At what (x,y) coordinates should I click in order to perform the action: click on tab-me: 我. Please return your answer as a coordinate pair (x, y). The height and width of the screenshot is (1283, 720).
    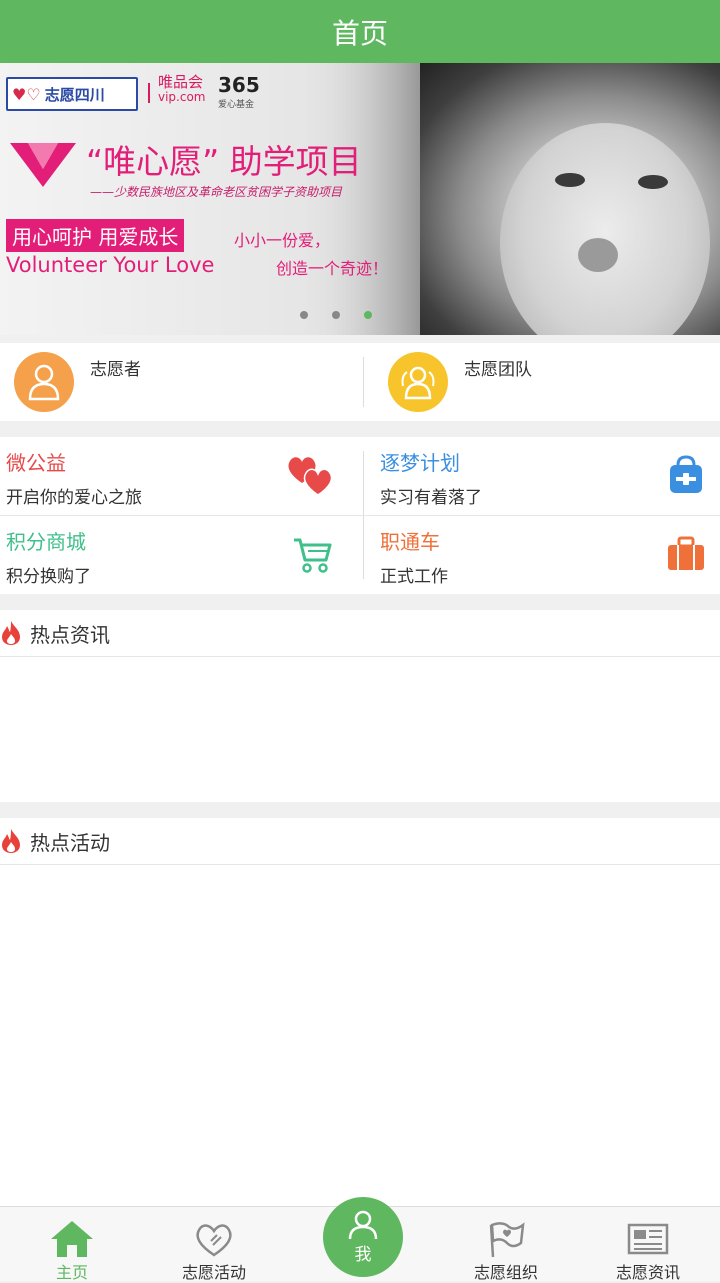
    Looking at the image, I should click on (363, 1237).